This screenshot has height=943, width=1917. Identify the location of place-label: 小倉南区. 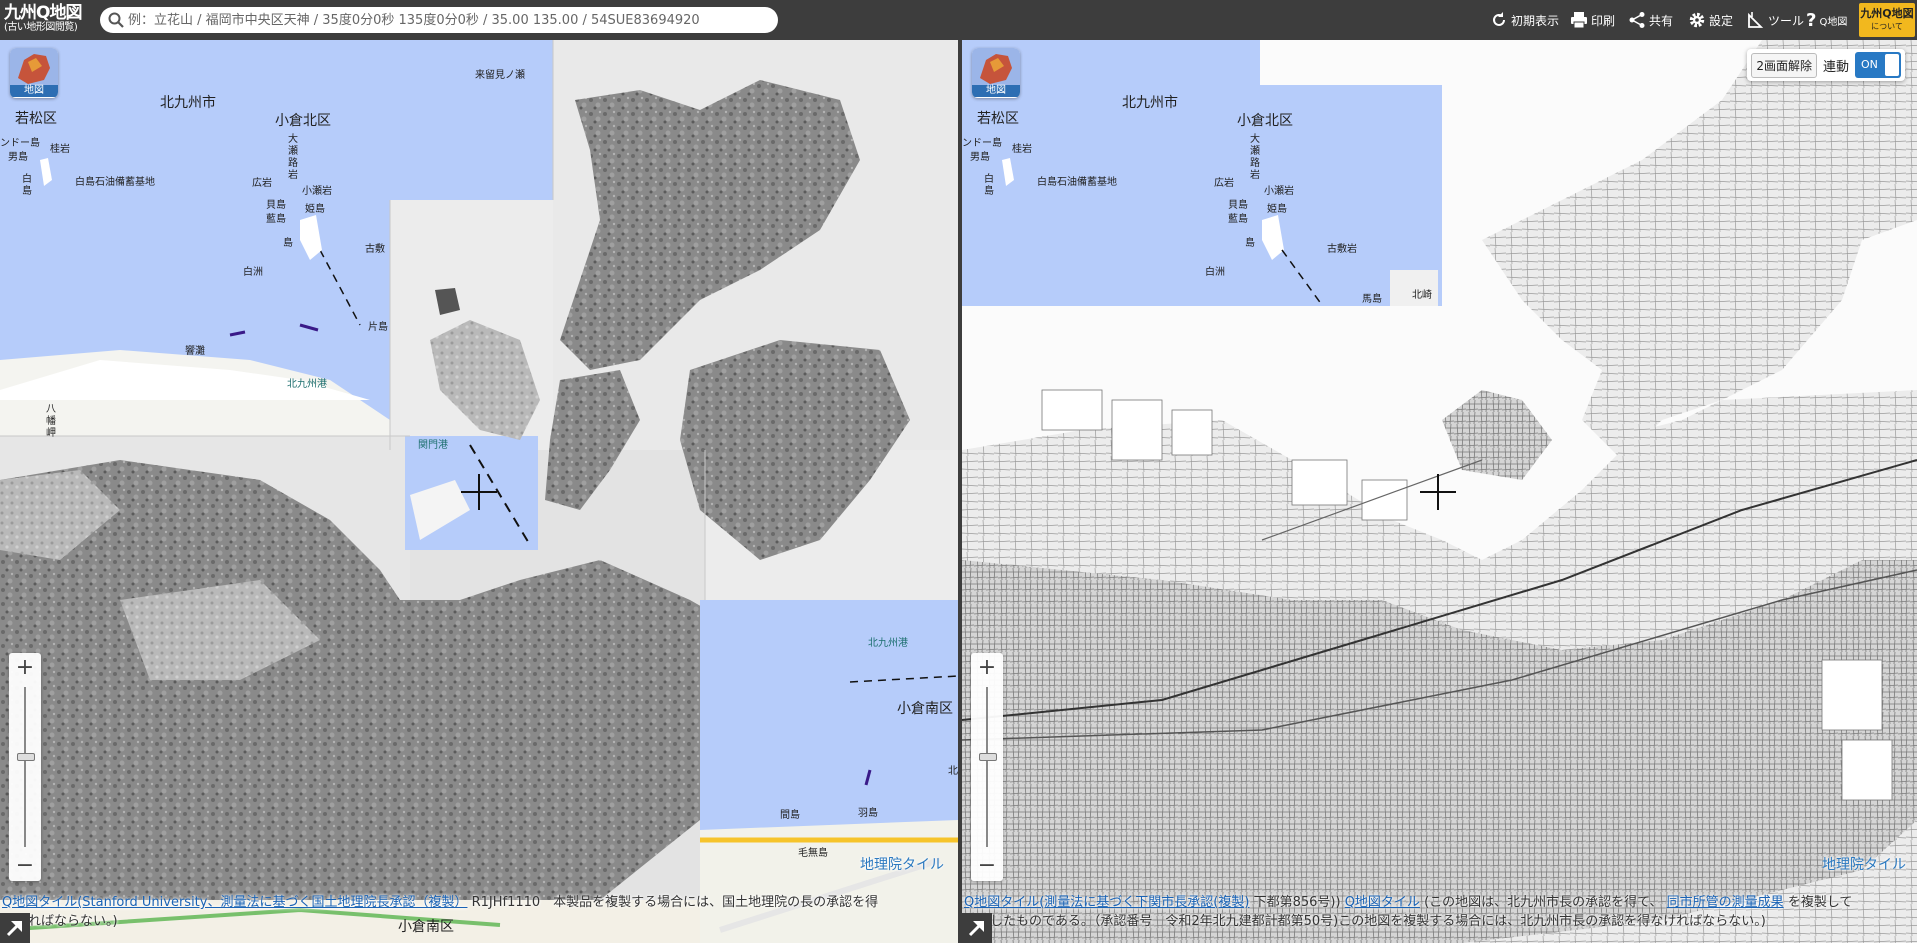
(925, 709).